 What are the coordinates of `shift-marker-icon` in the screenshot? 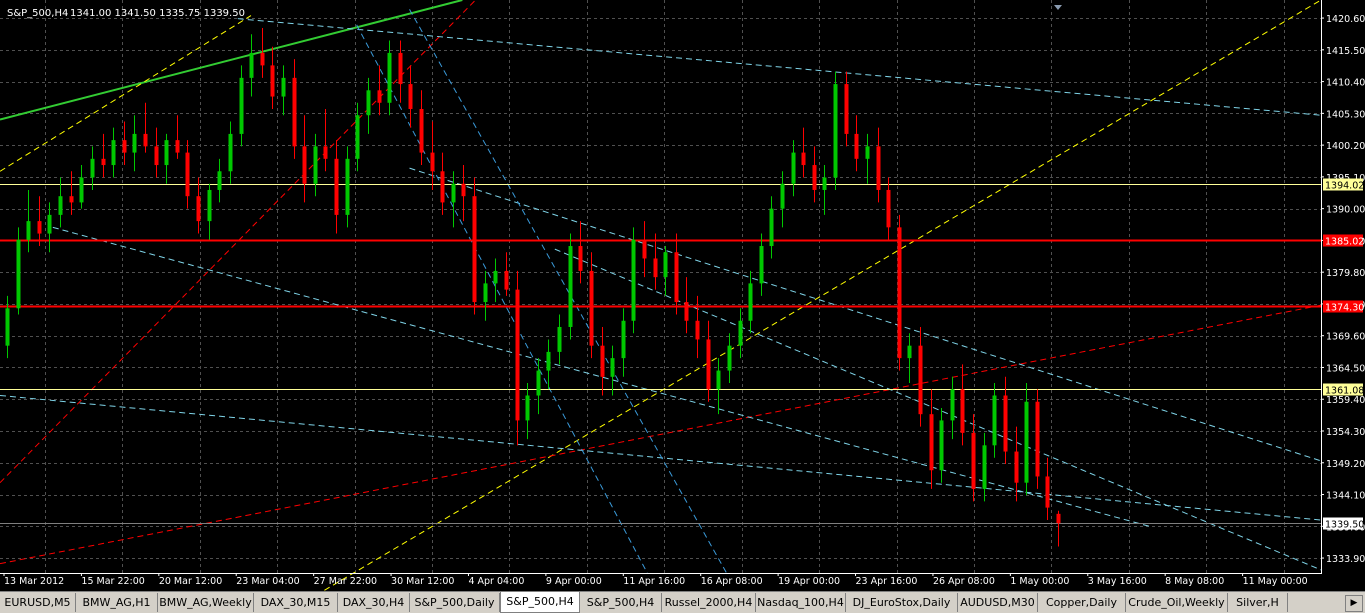 It's located at (1058, 7).